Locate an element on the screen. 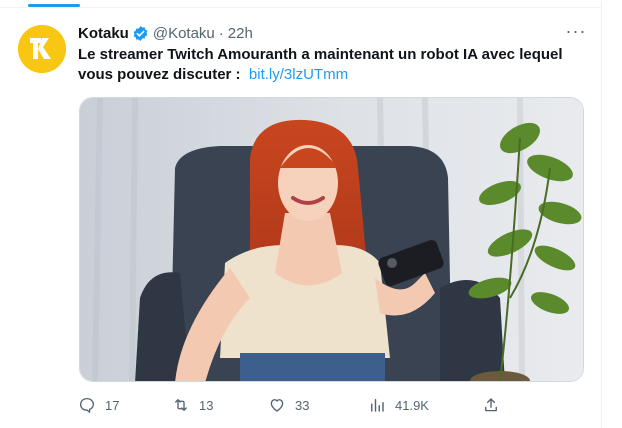 This screenshot has width=622, height=428. reply-count: 17 is located at coordinates (112, 405).